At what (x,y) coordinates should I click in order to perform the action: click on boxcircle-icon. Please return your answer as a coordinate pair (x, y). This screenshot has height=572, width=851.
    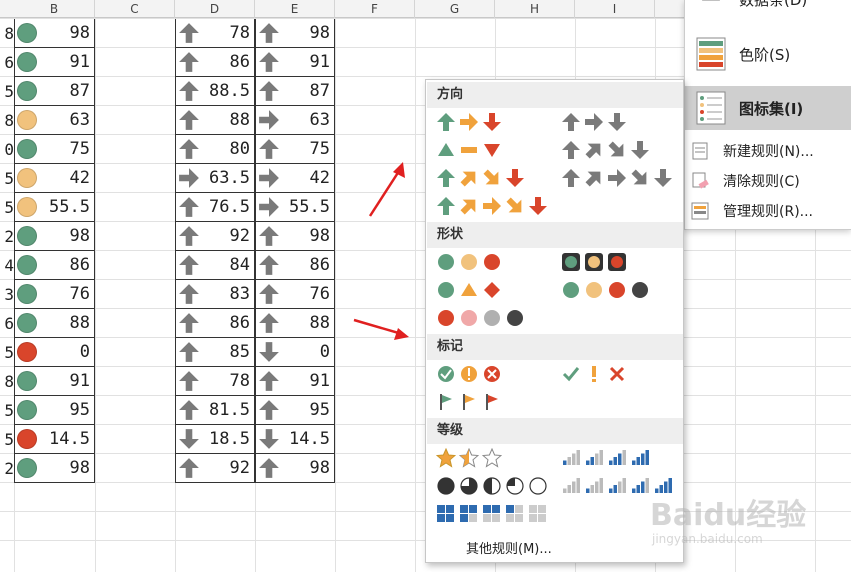
    Looking at the image, I should click on (594, 262).